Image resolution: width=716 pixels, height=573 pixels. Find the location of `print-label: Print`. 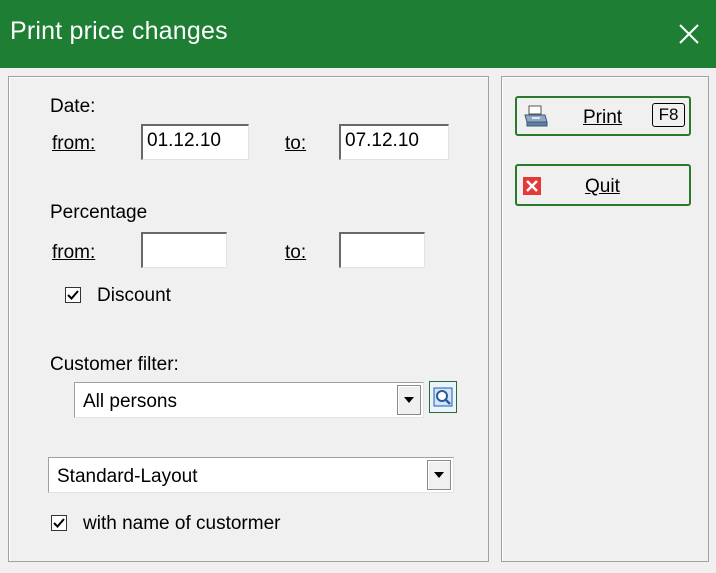

print-label: Print is located at coordinates (603, 117).